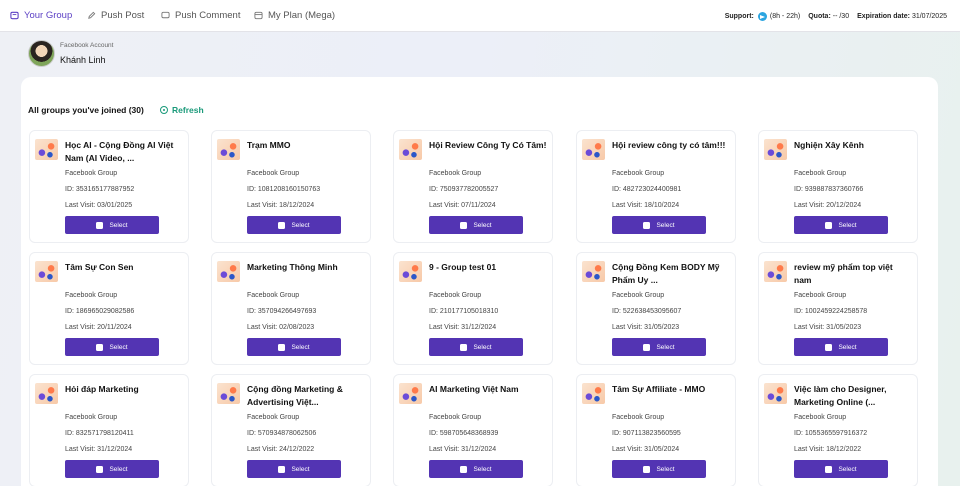 The height and width of the screenshot is (486, 960). Describe the element at coordinates (99, 267) in the screenshot. I see `group-name: Tâm Sự Con Sen` at that location.